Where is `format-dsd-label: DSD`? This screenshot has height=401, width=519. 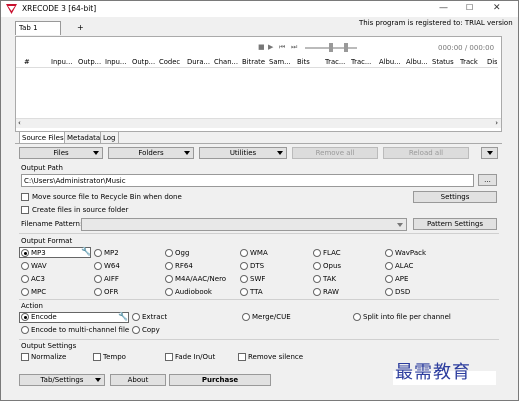 format-dsd-label: DSD is located at coordinates (403, 292).